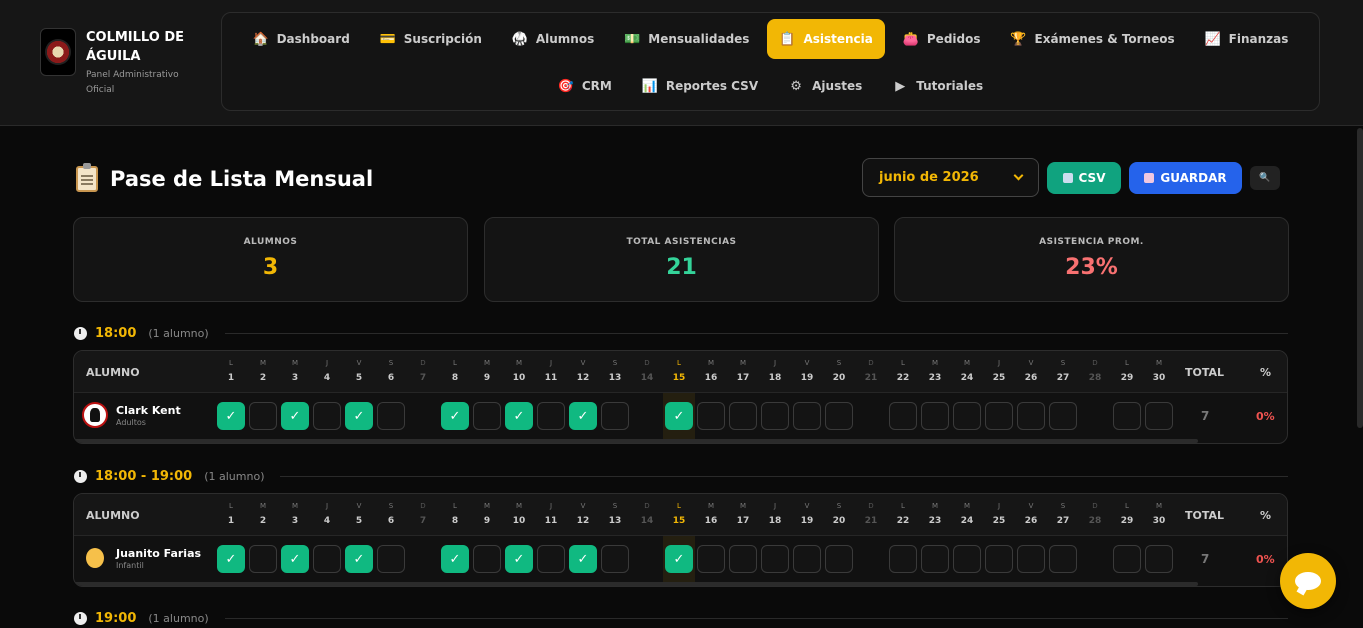  Describe the element at coordinates (686, 39) in the screenshot. I see `nav-item-mensualidades: 💵 Mensualidades` at that location.